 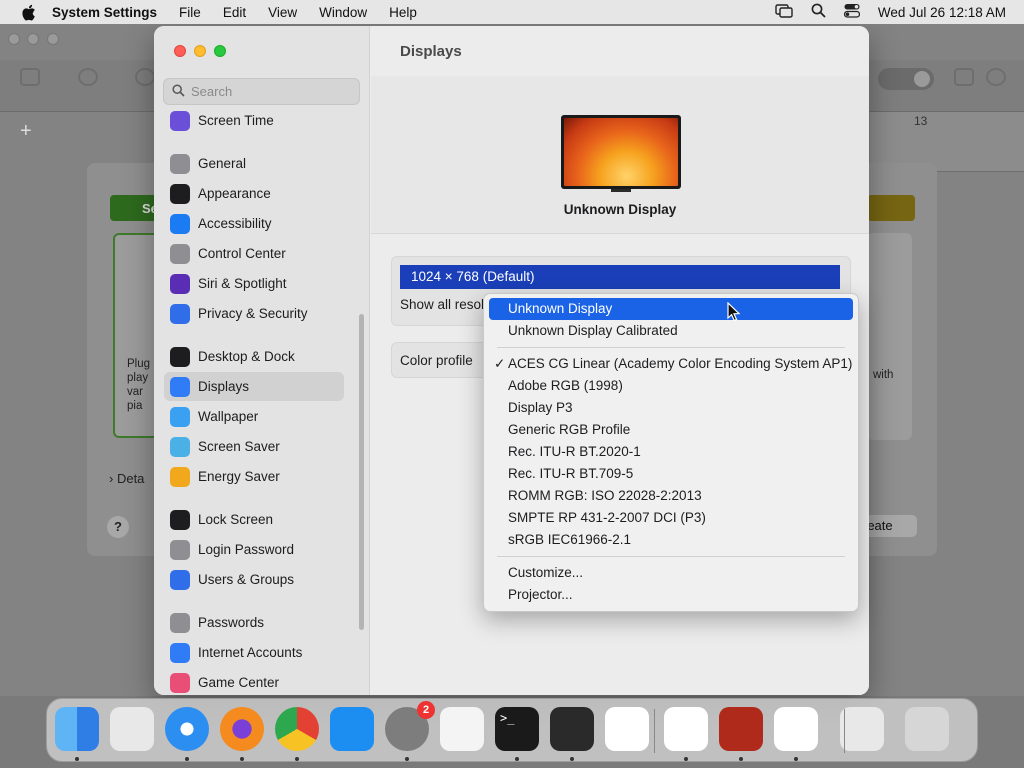 What do you see at coordinates (242, 729) in the screenshot?
I see `firefox-icon` at bounding box center [242, 729].